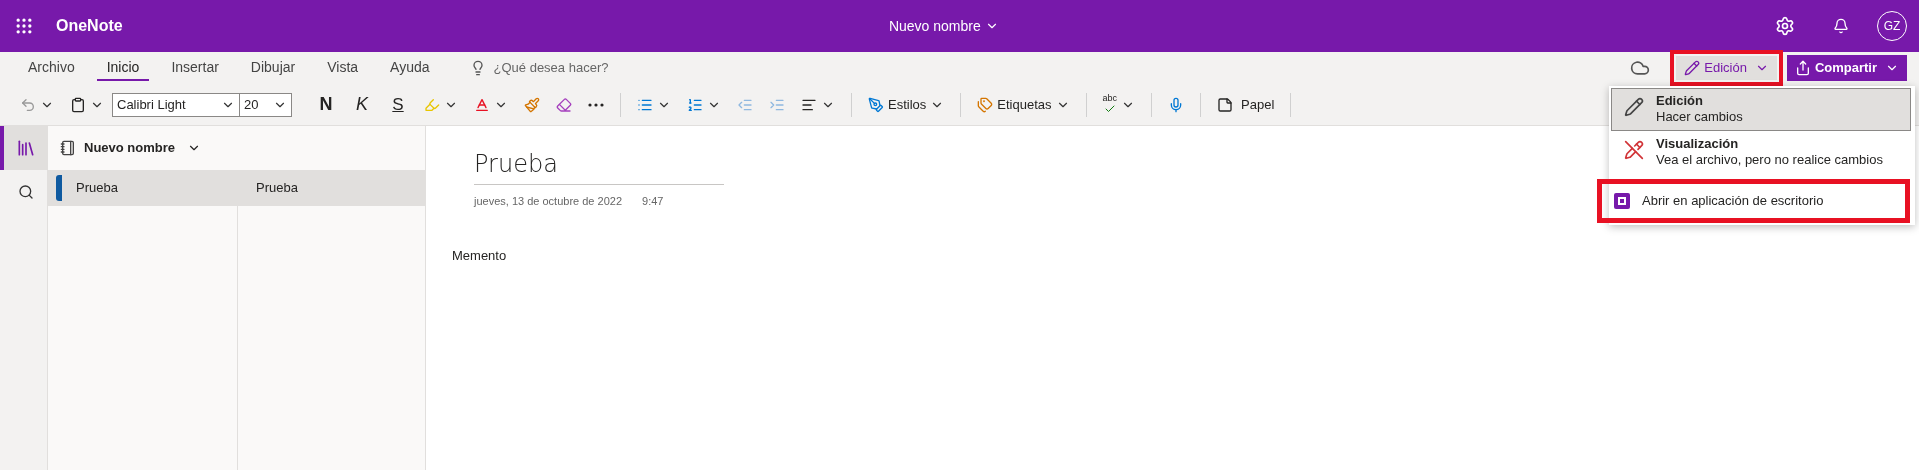 The height and width of the screenshot is (470, 1919). What do you see at coordinates (68, 148) in the screenshot?
I see `notebook-icon` at bounding box center [68, 148].